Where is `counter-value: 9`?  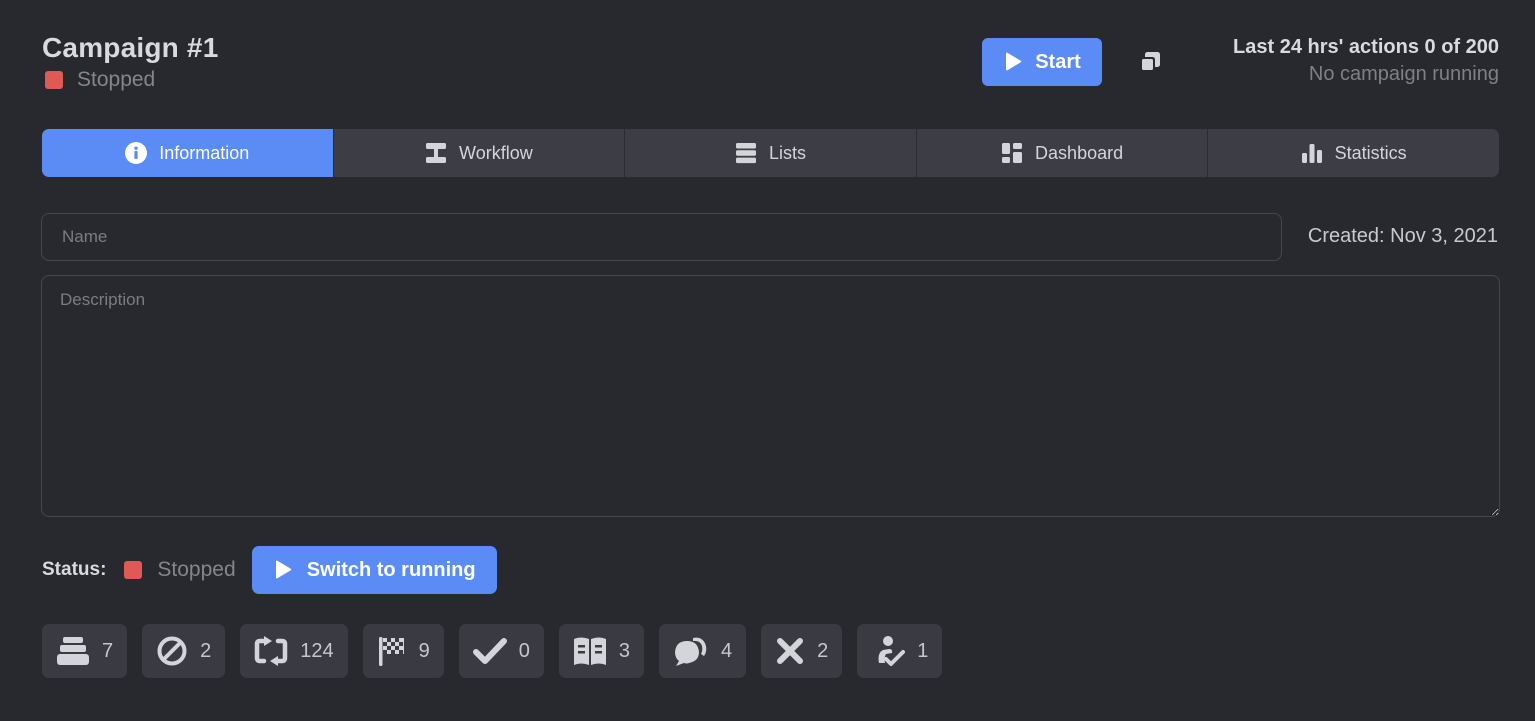
counter-value: 9 is located at coordinates (424, 650).